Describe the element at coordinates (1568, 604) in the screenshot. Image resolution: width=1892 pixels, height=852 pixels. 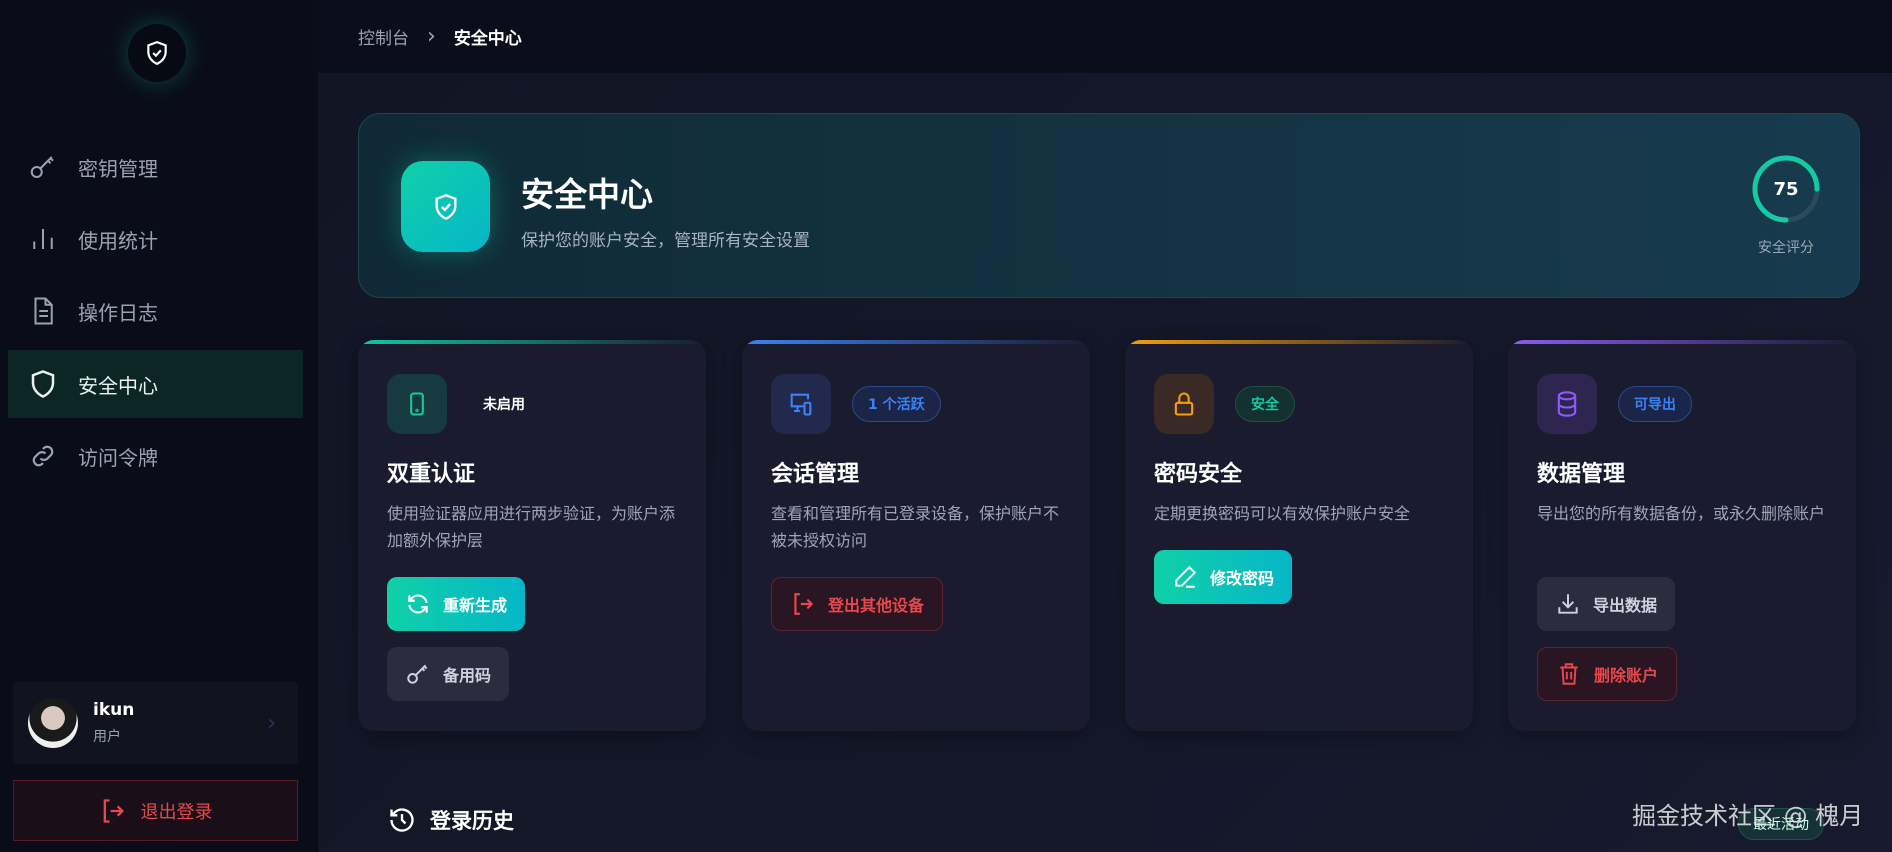
I see `download-icon` at that location.